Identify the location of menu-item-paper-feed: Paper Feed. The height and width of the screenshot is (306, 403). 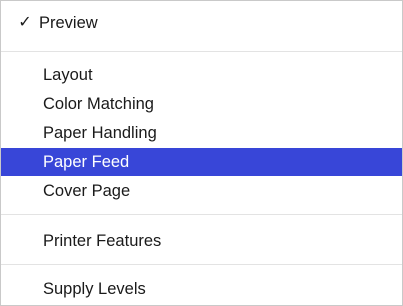
(201, 162).